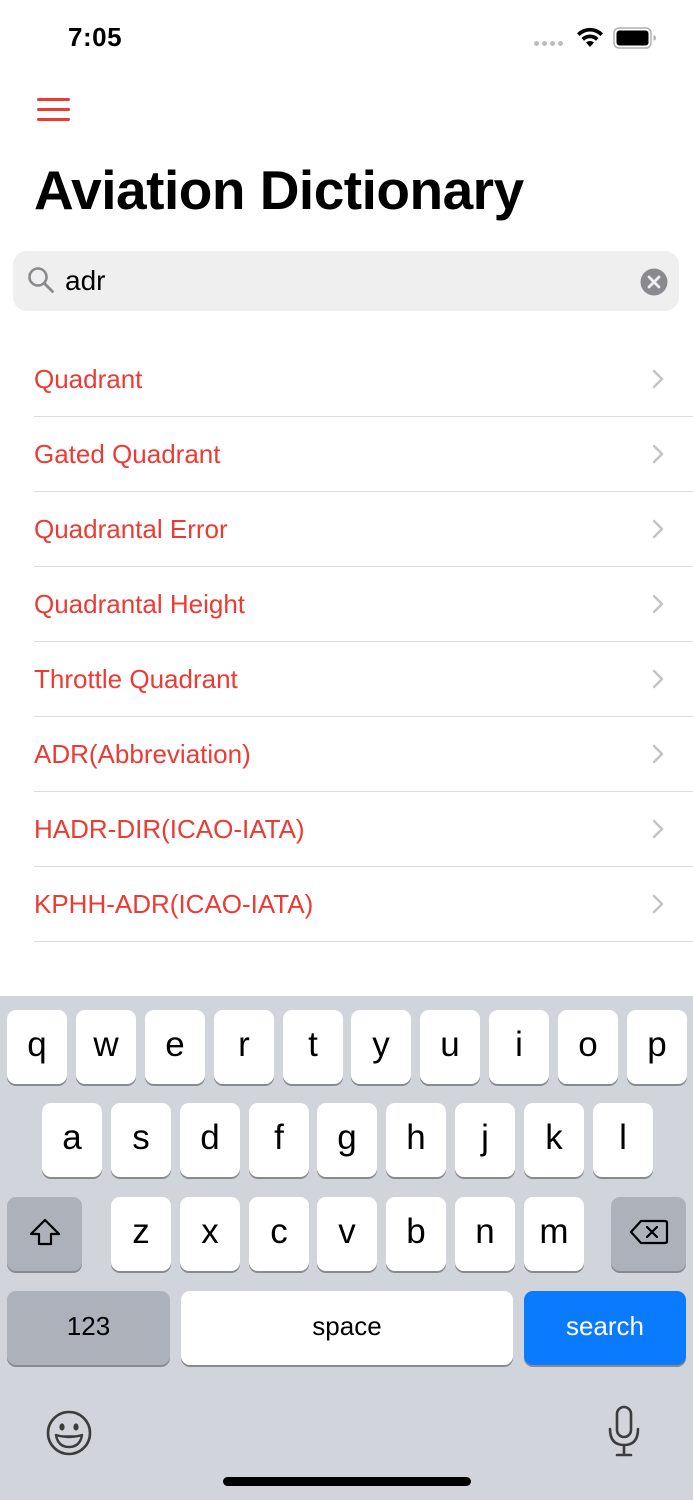 The image size is (693, 1500). Describe the element at coordinates (554, 1140) in the screenshot. I see `key-k: k` at that location.